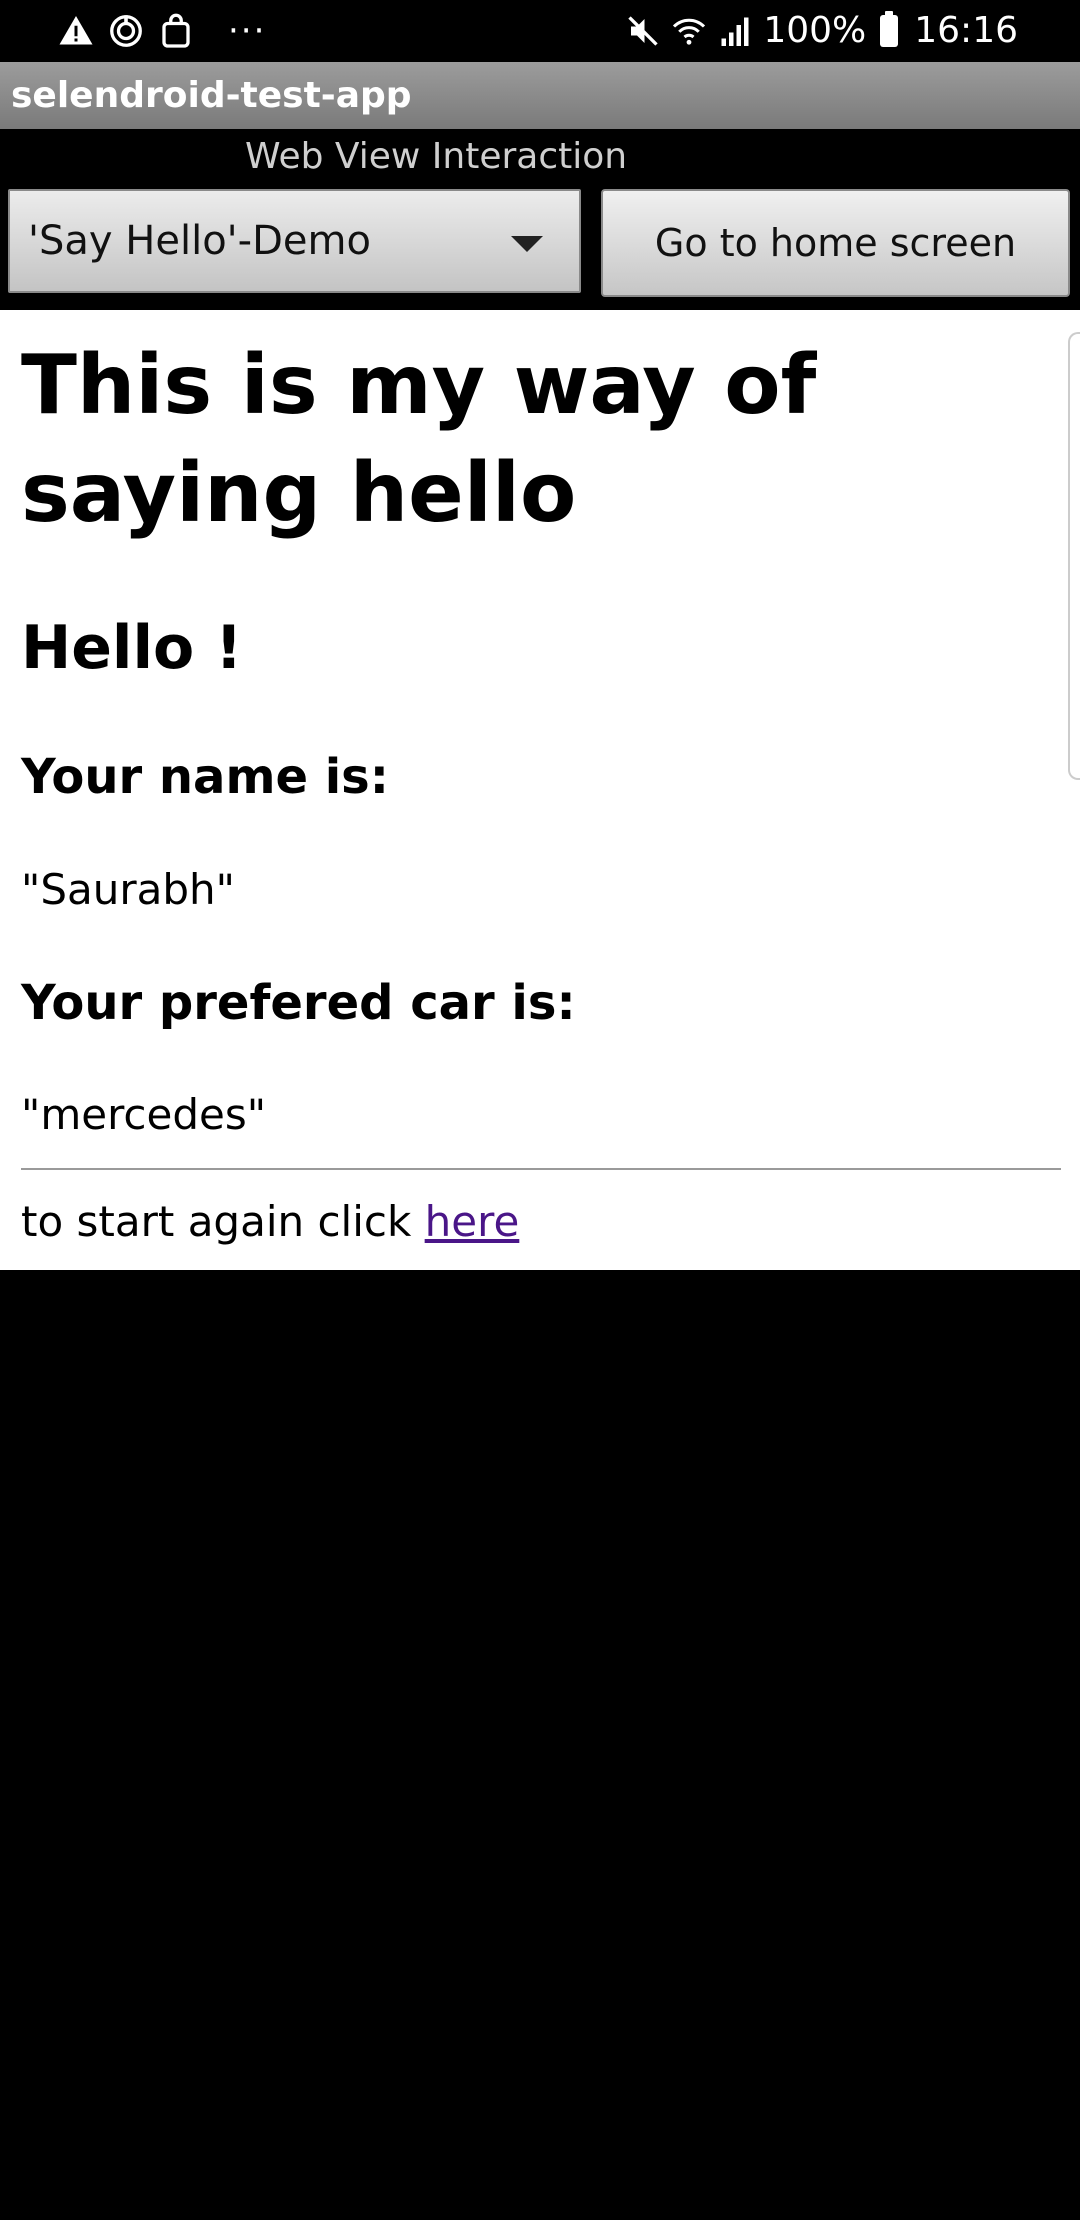 The height and width of the screenshot is (2220, 1080). Describe the element at coordinates (247, 31) in the screenshot. I see `overflow-dots-icon: ···` at that location.